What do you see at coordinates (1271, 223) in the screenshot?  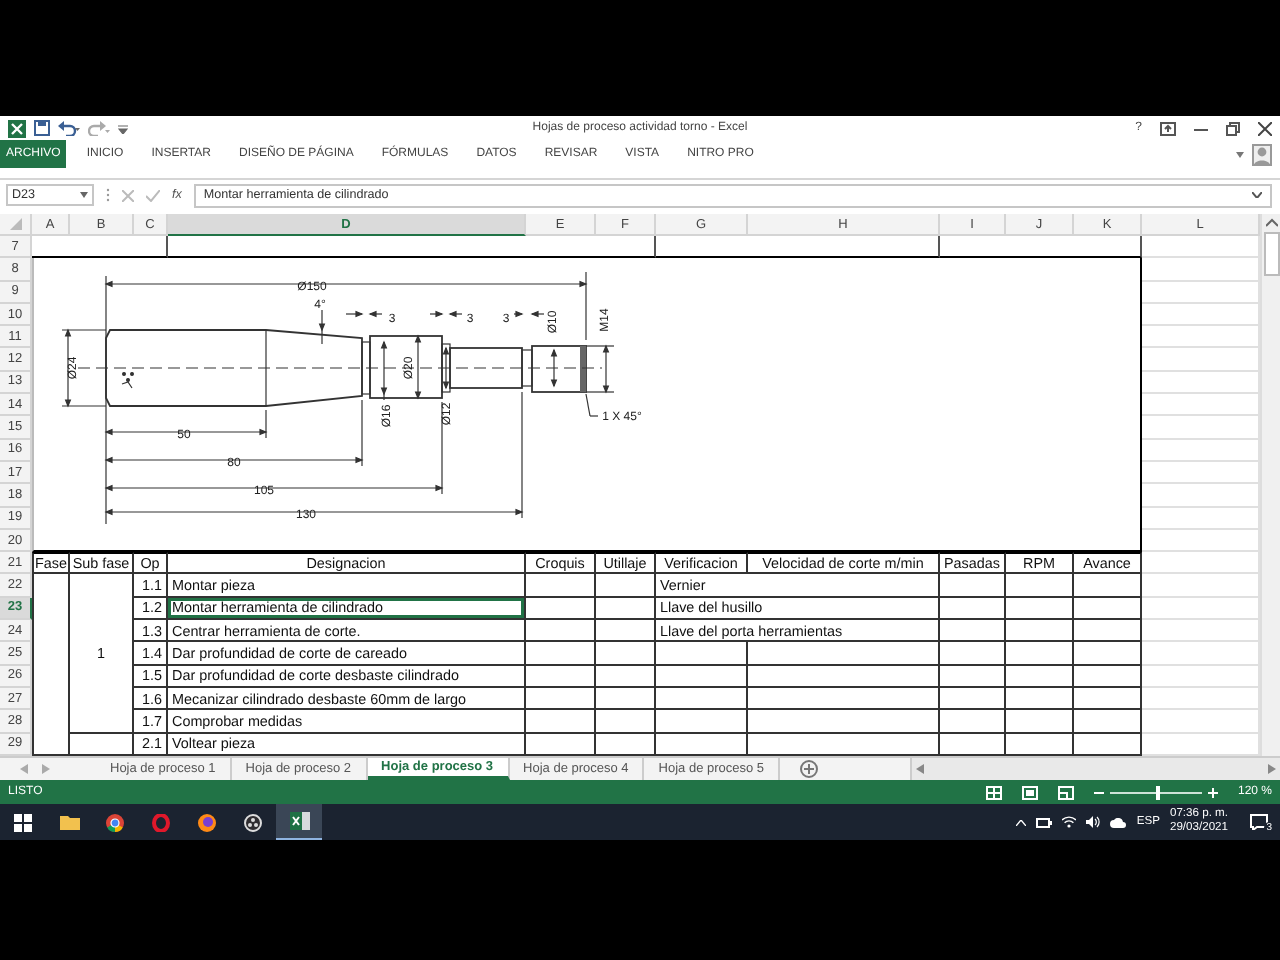 I see `scroll-up-icon` at bounding box center [1271, 223].